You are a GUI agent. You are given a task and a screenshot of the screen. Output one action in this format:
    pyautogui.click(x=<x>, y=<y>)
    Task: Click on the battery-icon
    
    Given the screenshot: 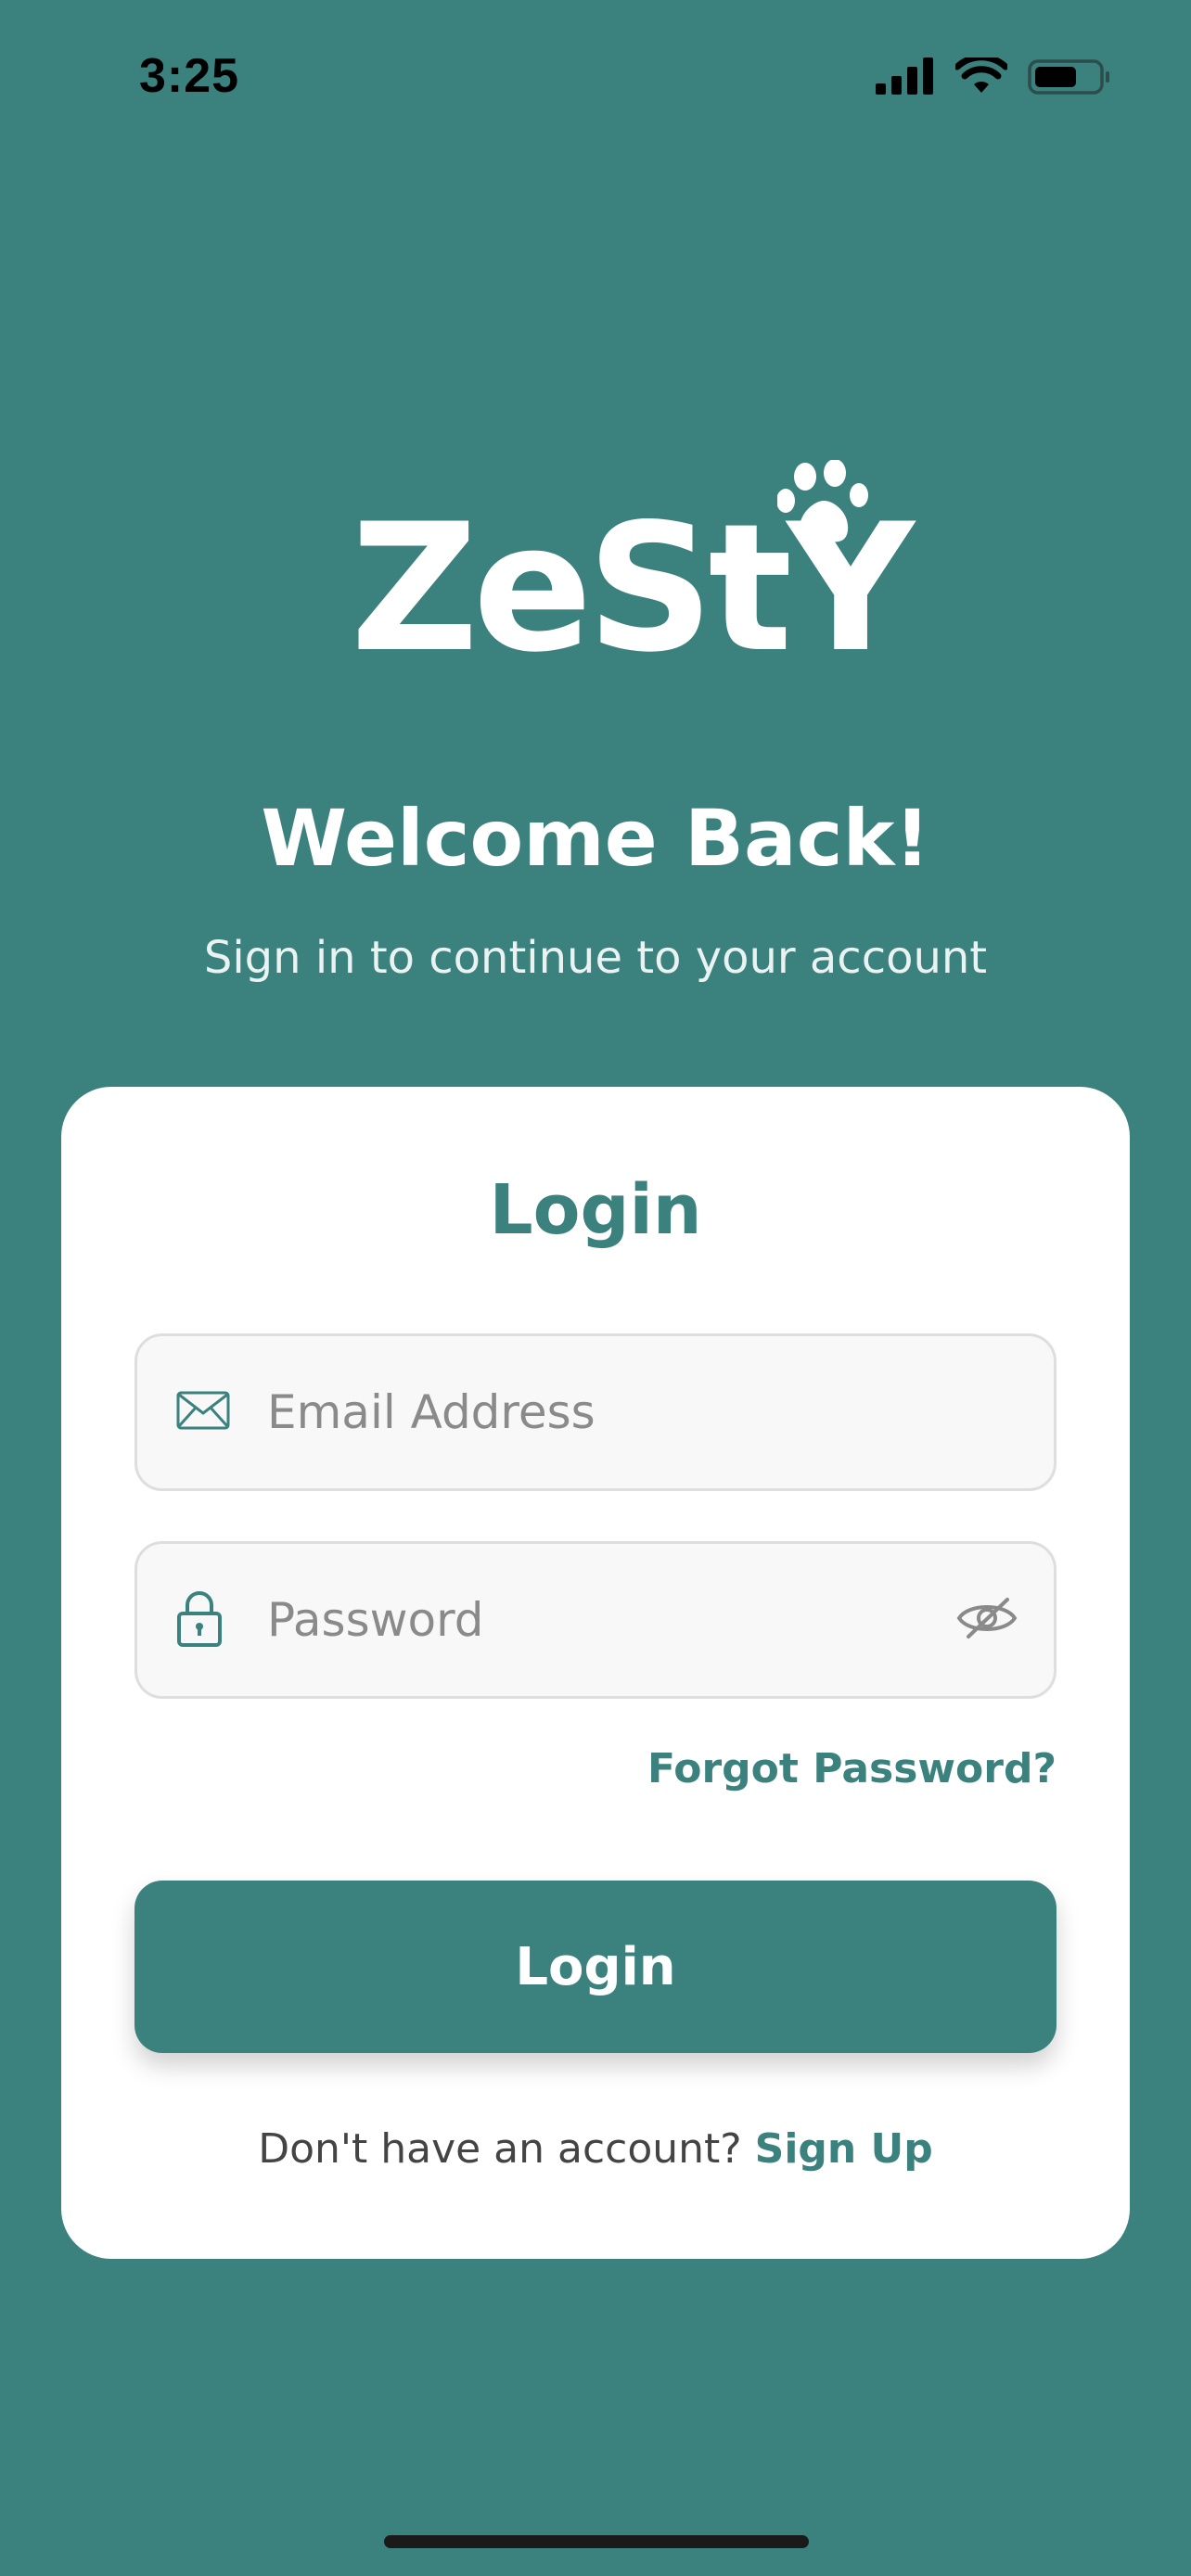 What is the action you would take?
    pyautogui.click(x=1068, y=77)
    